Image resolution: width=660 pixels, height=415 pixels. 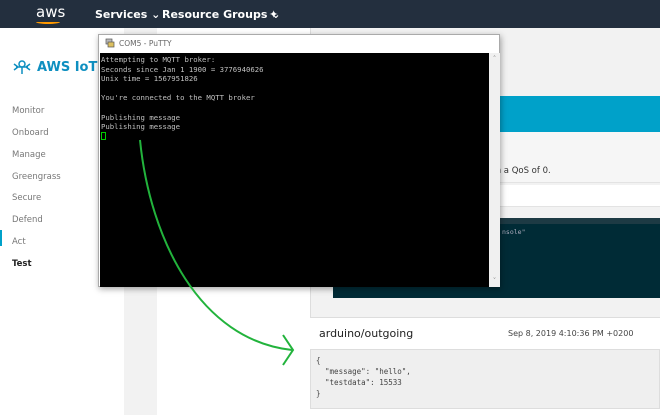 I want to click on resource-groups-menu: Resource Groups ⌄, so click(x=221, y=14).